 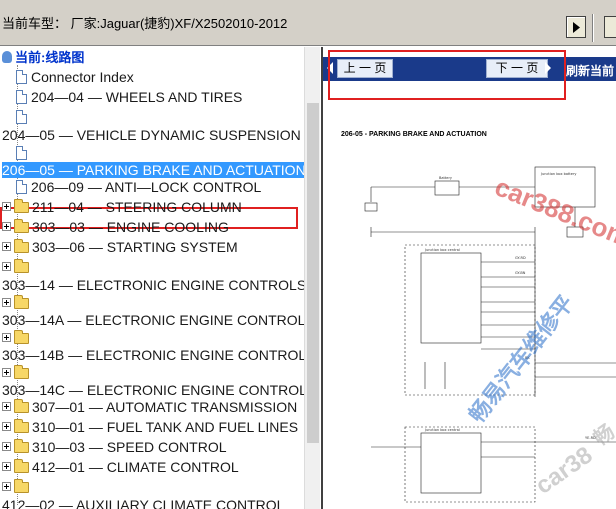 I want to click on tree-item-label: 307—01 — AUTOMATIC TRANSMISSION, so click(x=165, y=407).